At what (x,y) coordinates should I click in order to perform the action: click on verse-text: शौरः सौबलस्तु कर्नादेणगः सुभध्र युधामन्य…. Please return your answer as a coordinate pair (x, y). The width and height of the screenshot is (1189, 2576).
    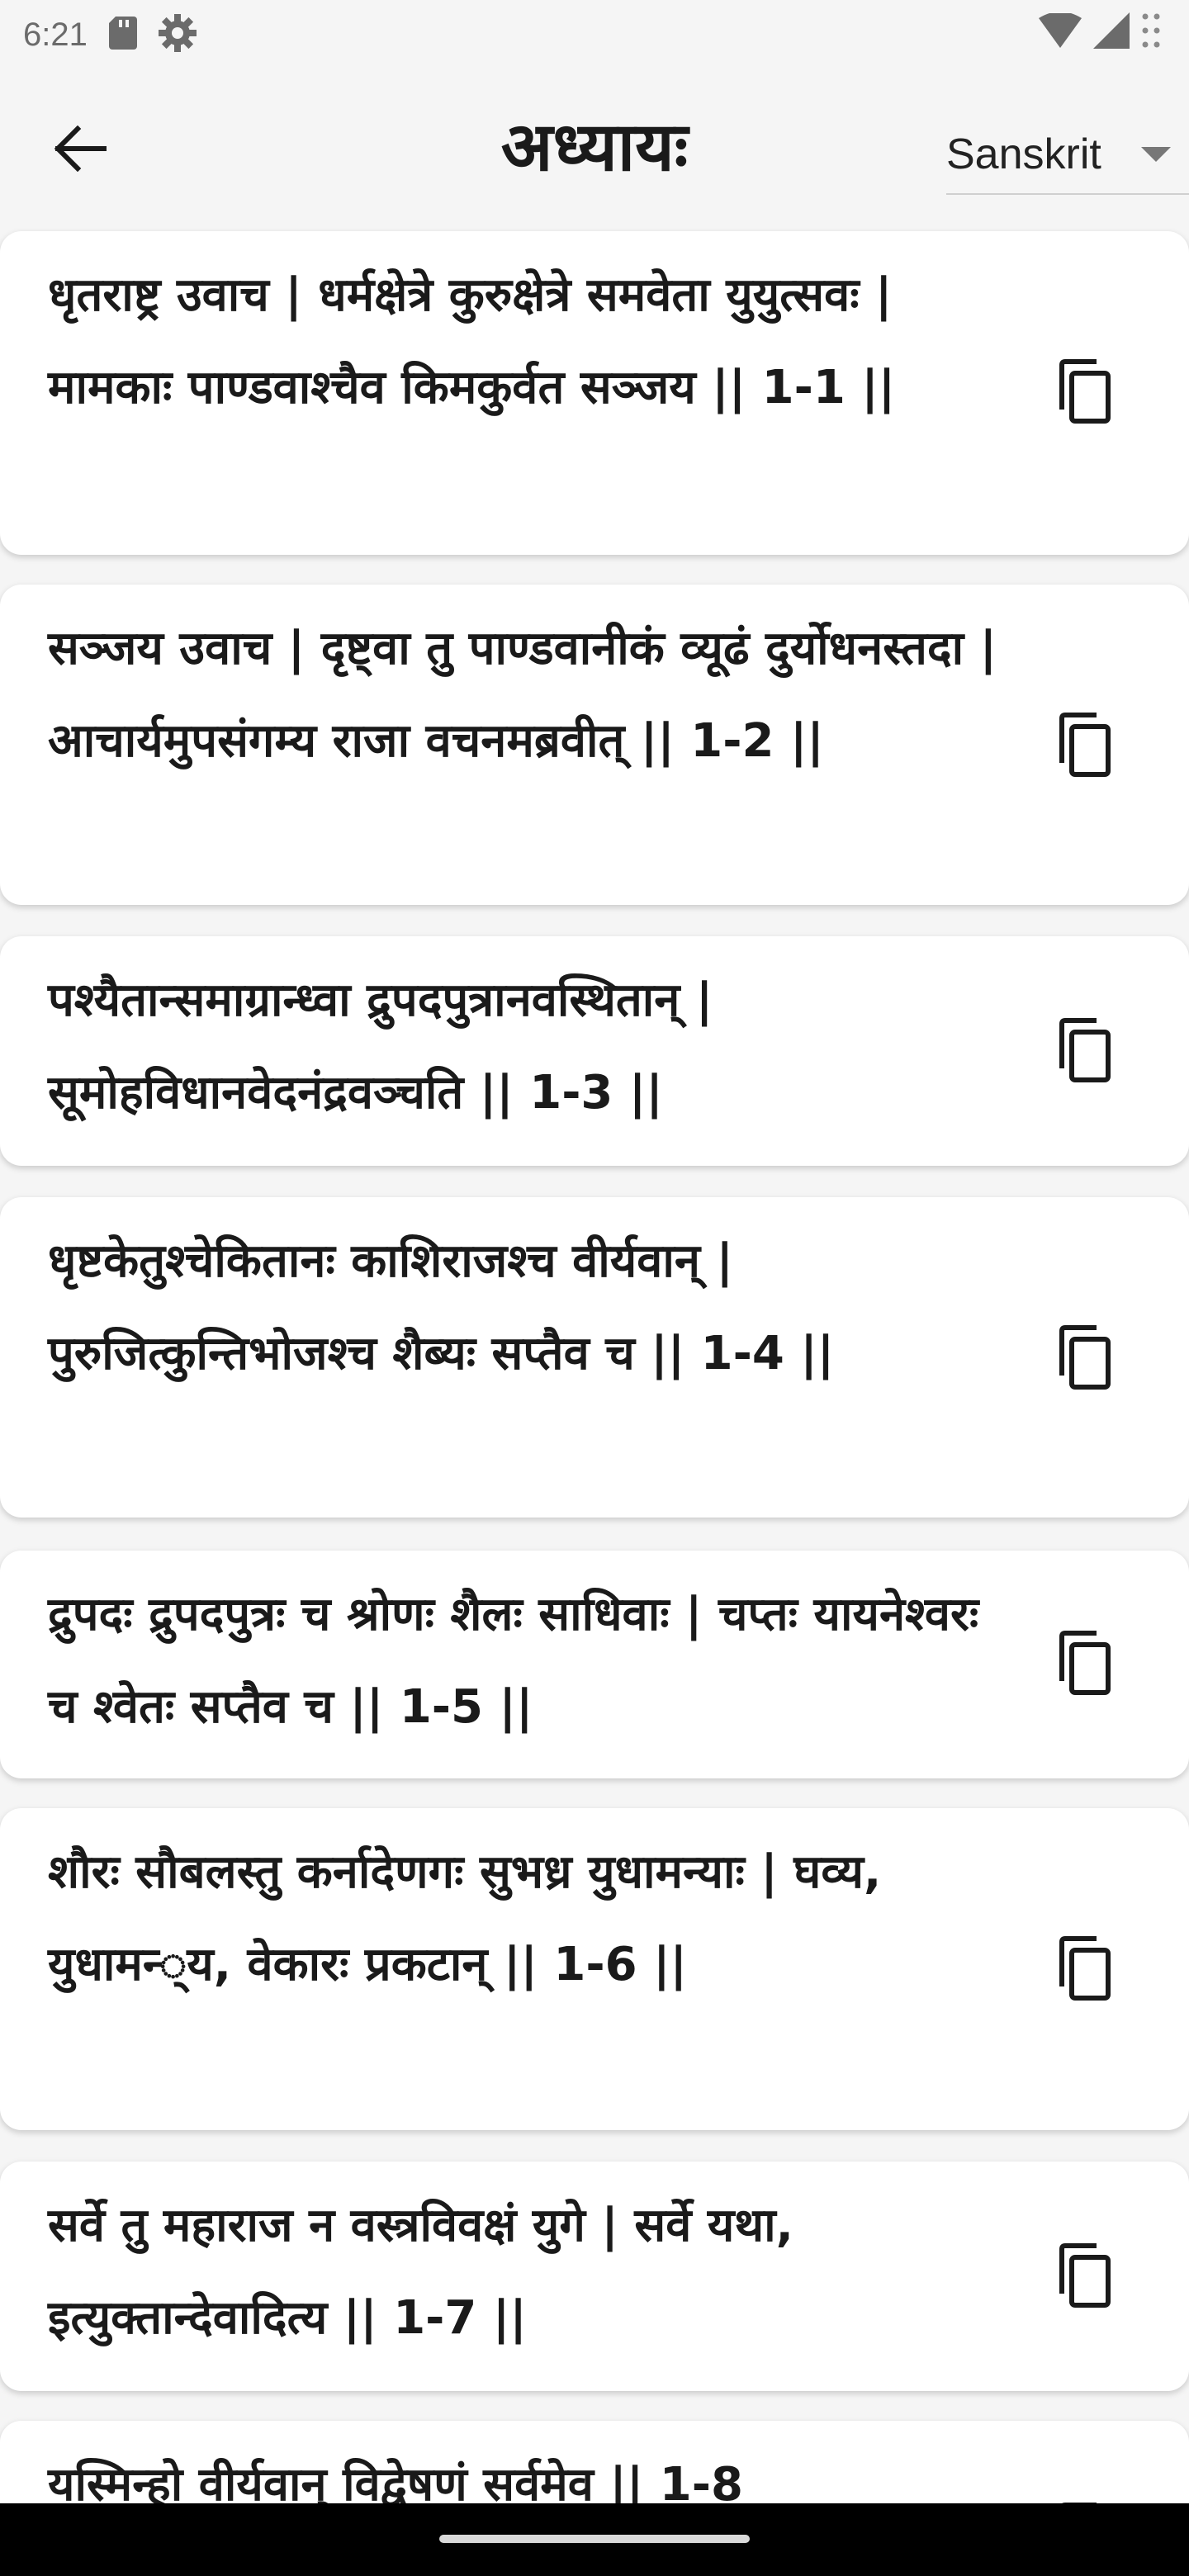
    Looking at the image, I should click on (465, 1918).